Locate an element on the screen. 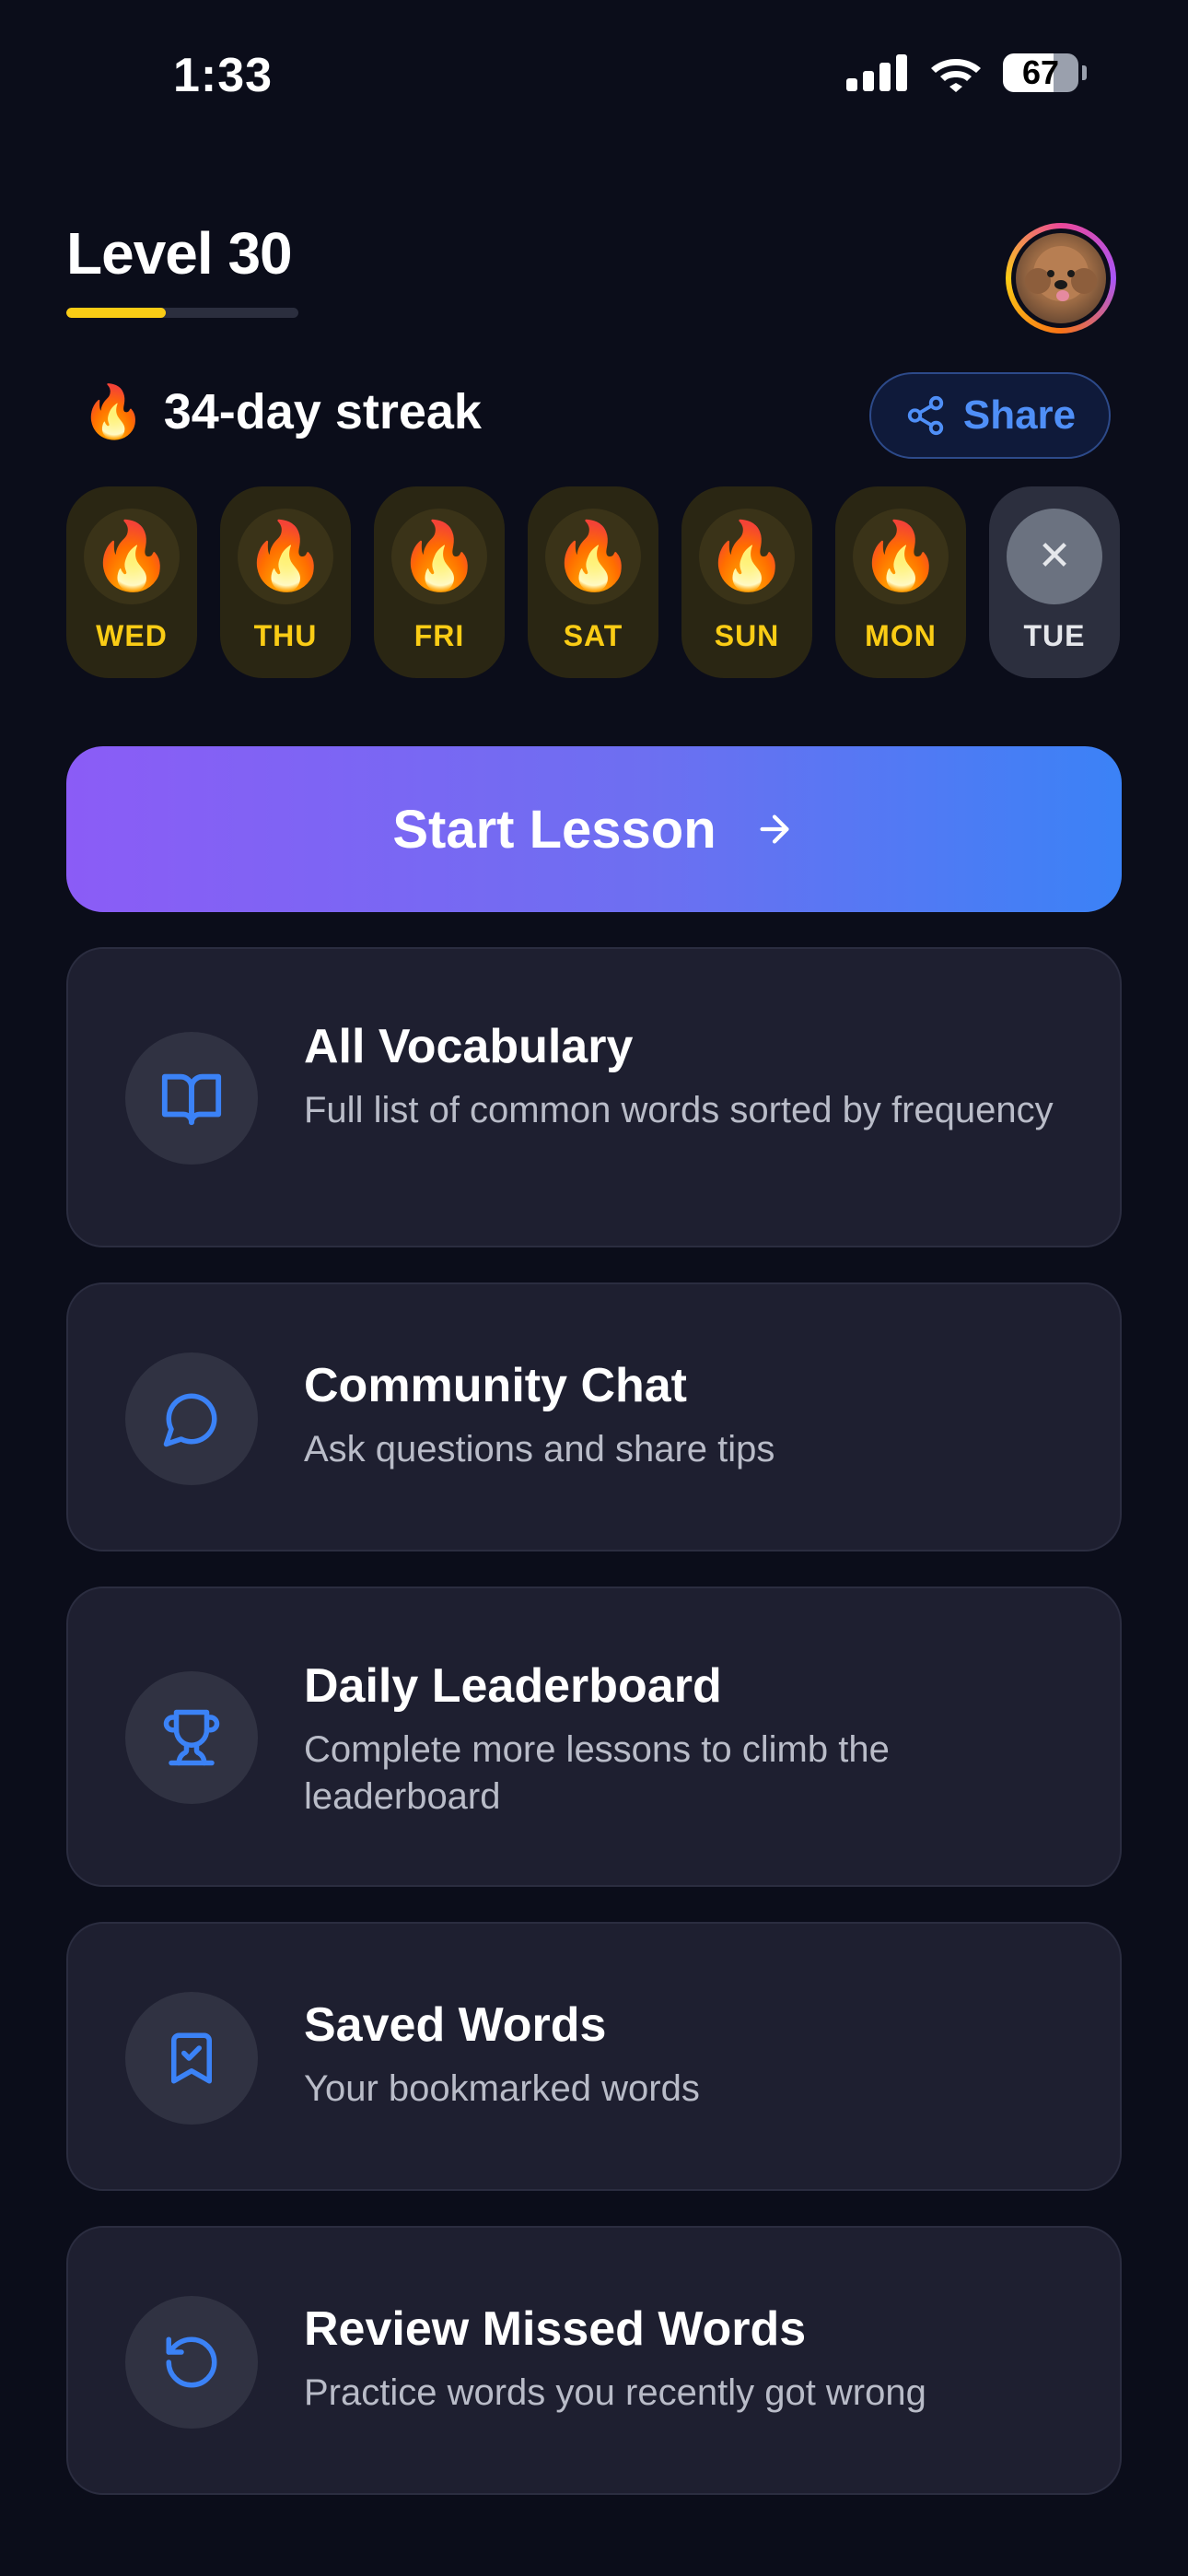 The width and height of the screenshot is (1188, 2576). wifi-icon is located at coordinates (956, 75).